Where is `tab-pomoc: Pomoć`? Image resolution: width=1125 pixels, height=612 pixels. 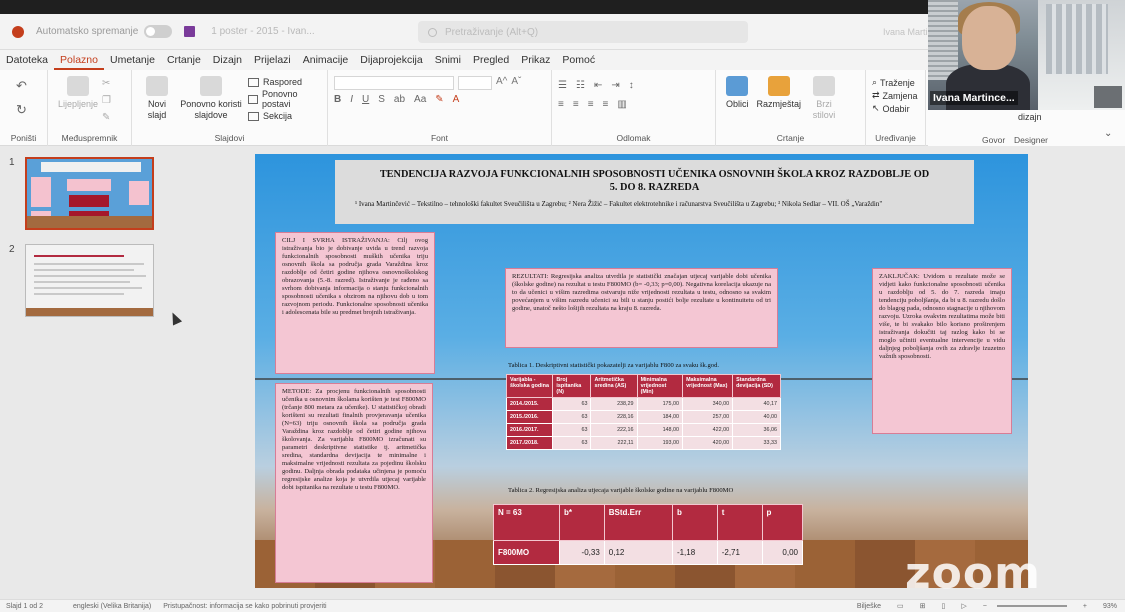 tab-pomoc: Pomoć is located at coordinates (578, 60).